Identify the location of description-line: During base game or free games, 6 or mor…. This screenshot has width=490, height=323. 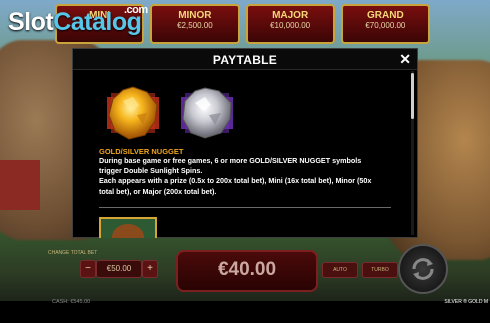
(230, 166).